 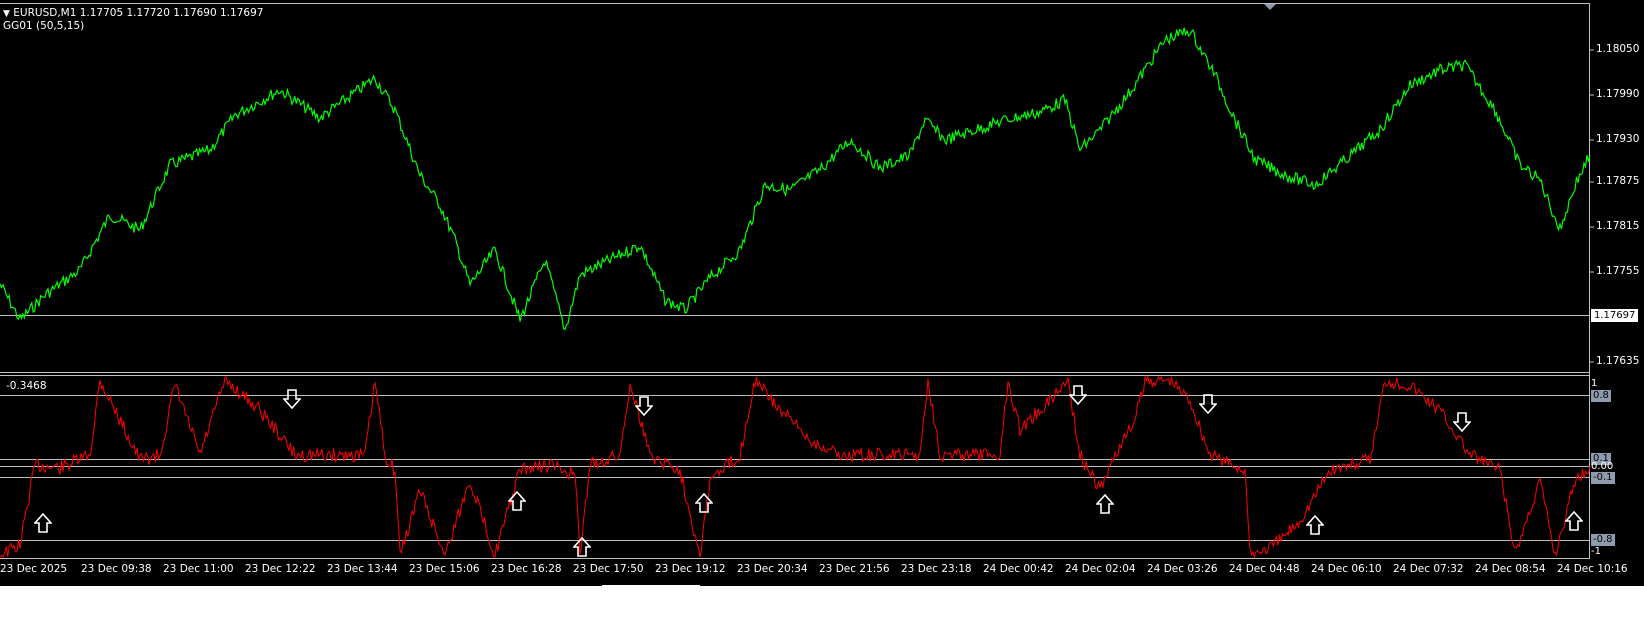 I want to click on time-axis-label: 23 Dec 19:12, so click(x=690, y=569).